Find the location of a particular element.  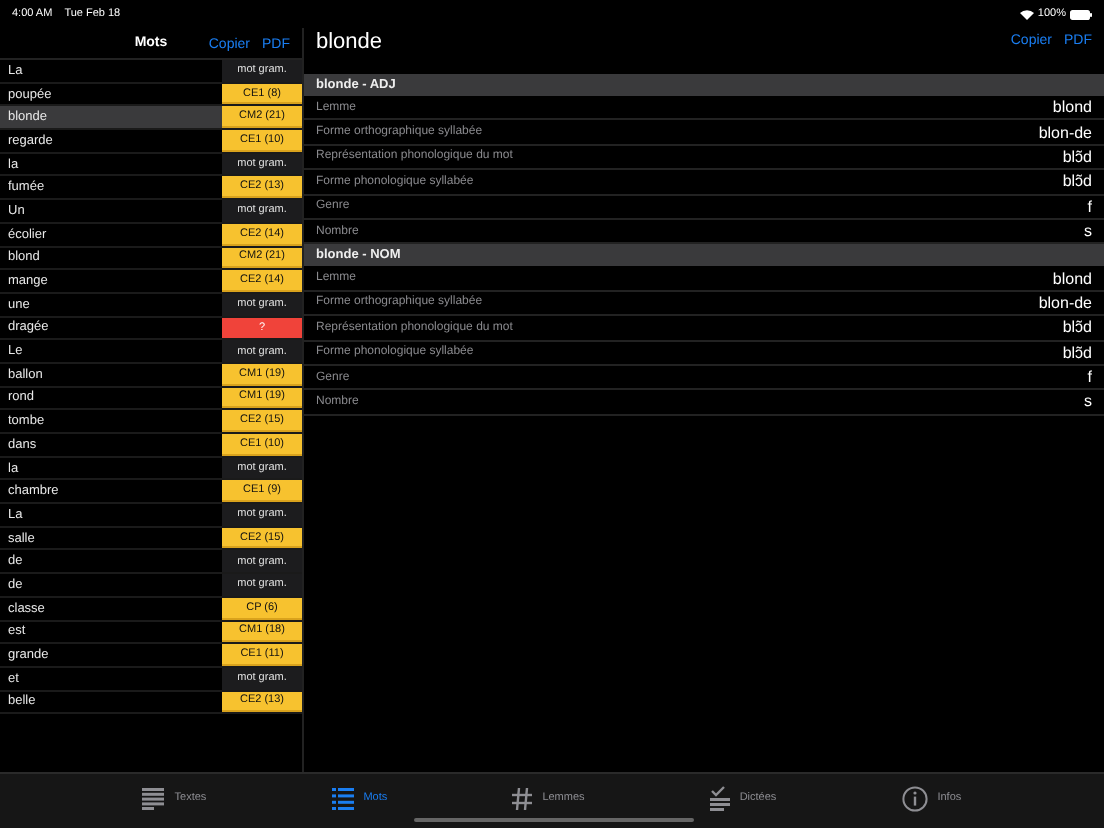

hash-icon is located at coordinates (522, 798).